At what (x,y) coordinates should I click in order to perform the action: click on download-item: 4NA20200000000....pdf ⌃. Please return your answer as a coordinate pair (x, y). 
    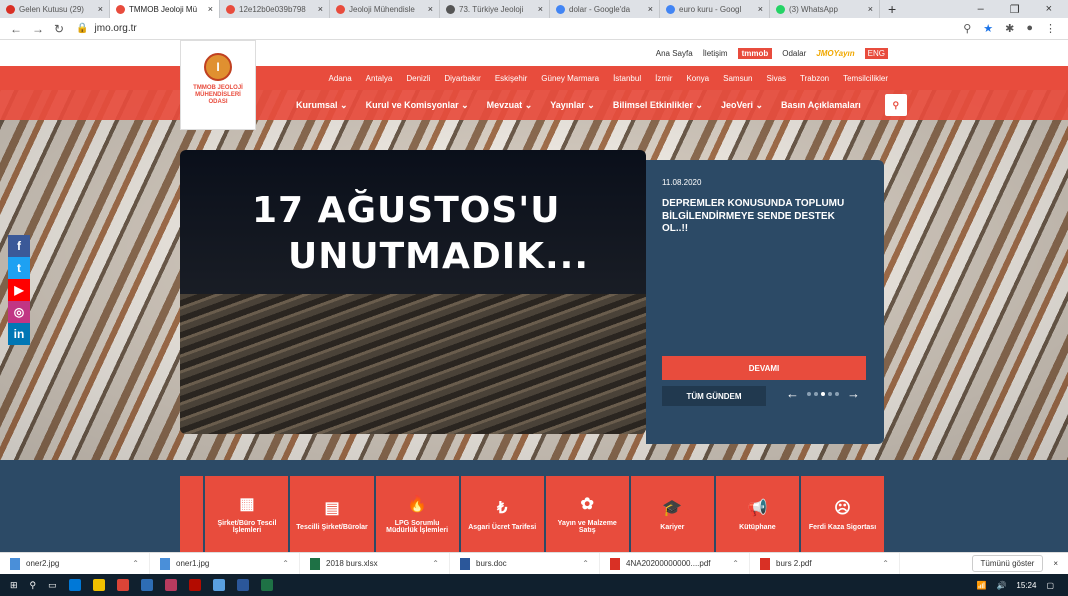
    Looking at the image, I should click on (675, 563).